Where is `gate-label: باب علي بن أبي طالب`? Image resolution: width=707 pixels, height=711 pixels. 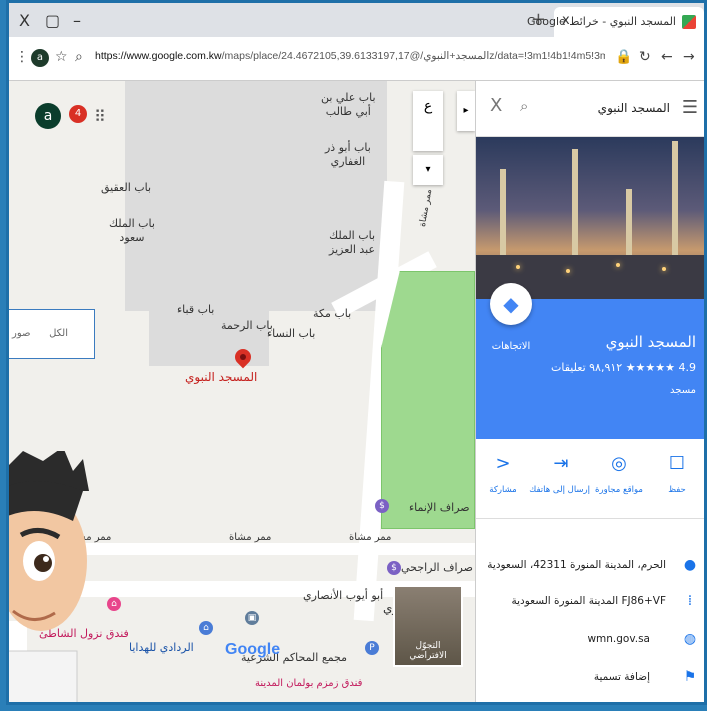 gate-label: باب علي بن أبي طالب is located at coordinates (348, 104).